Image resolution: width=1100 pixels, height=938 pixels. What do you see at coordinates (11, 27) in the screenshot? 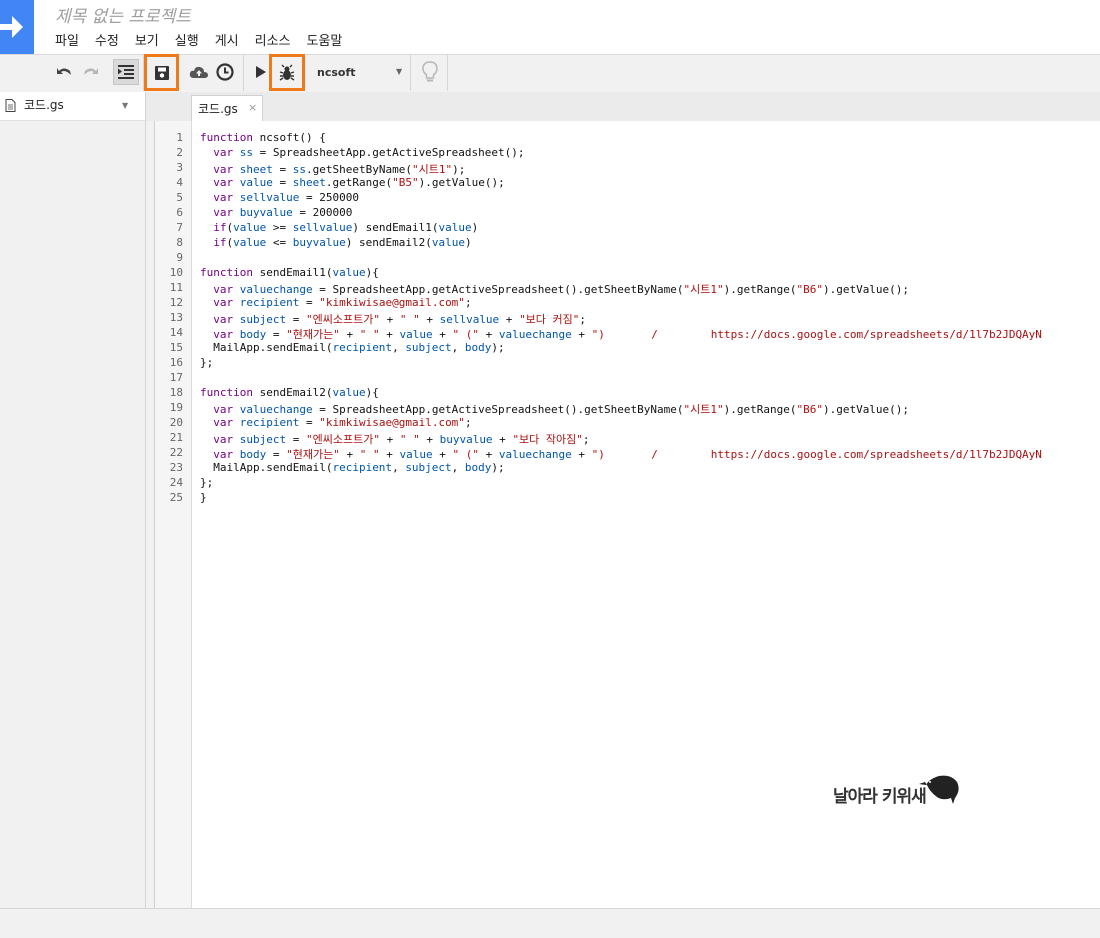
I see `arrow-right-icon` at bounding box center [11, 27].